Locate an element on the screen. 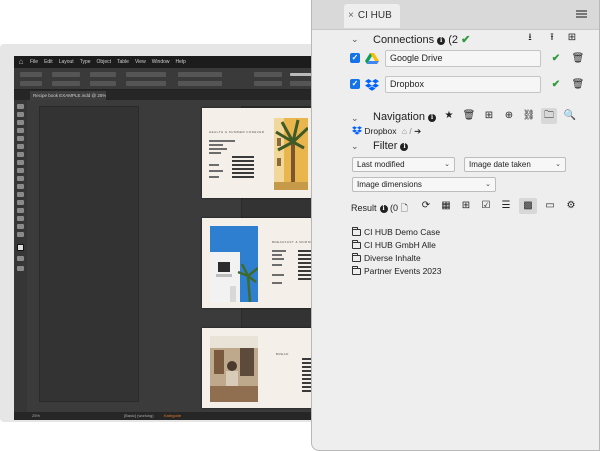 The width and height of the screenshot is (600, 451). filter-dropdown-last-modified: Last modified ⌄ is located at coordinates (403, 164).